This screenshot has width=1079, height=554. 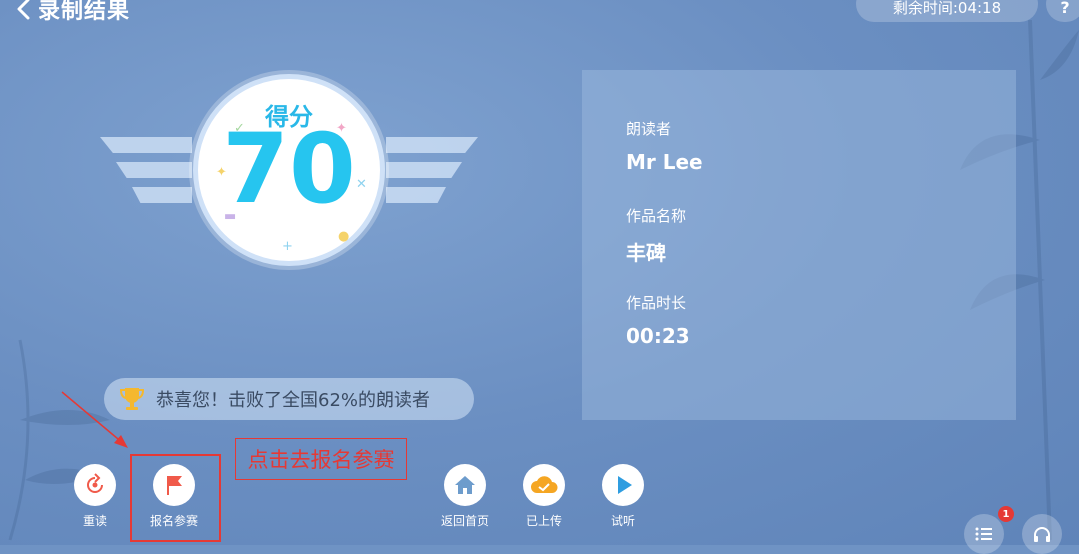 What do you see at coordinates (622, 521) in the screenshot?
I see `listen-label: 试听` at bounding box center [622, 521].